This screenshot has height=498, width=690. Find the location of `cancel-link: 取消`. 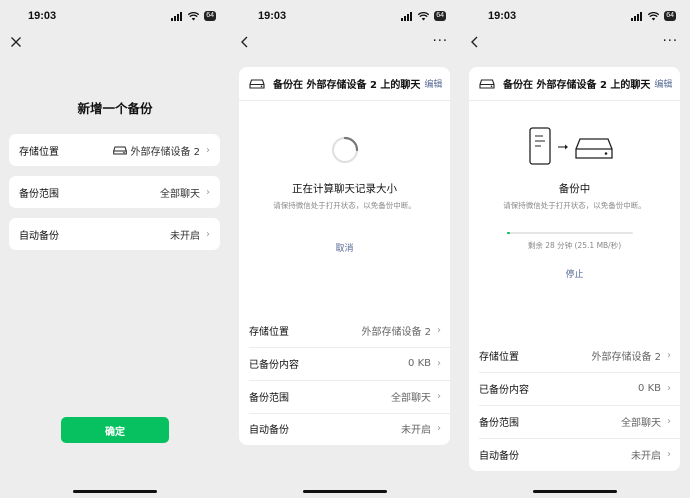

cancel-link: 取消 is located at coordinates (344, 247).